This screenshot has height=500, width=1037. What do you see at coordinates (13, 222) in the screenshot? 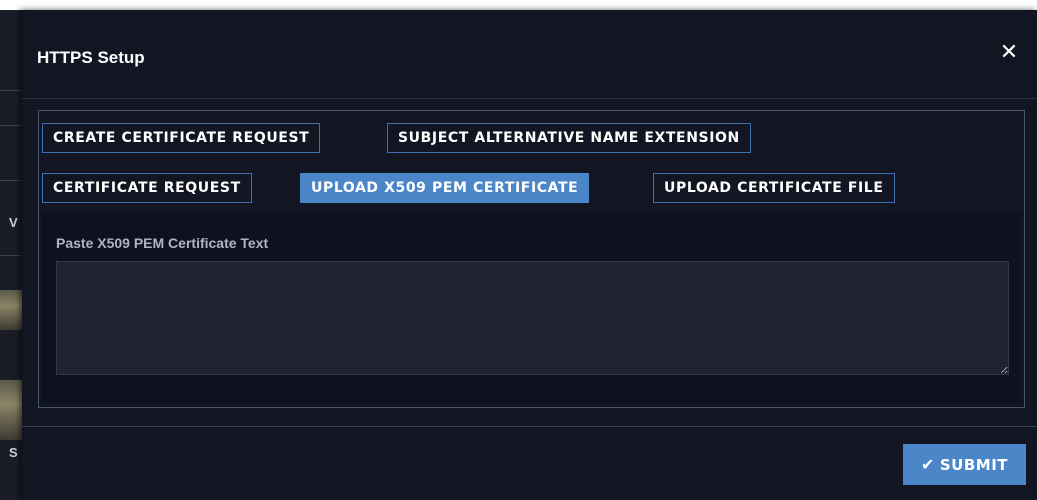
I see `background-text: V` at bounding box center [13, 222].